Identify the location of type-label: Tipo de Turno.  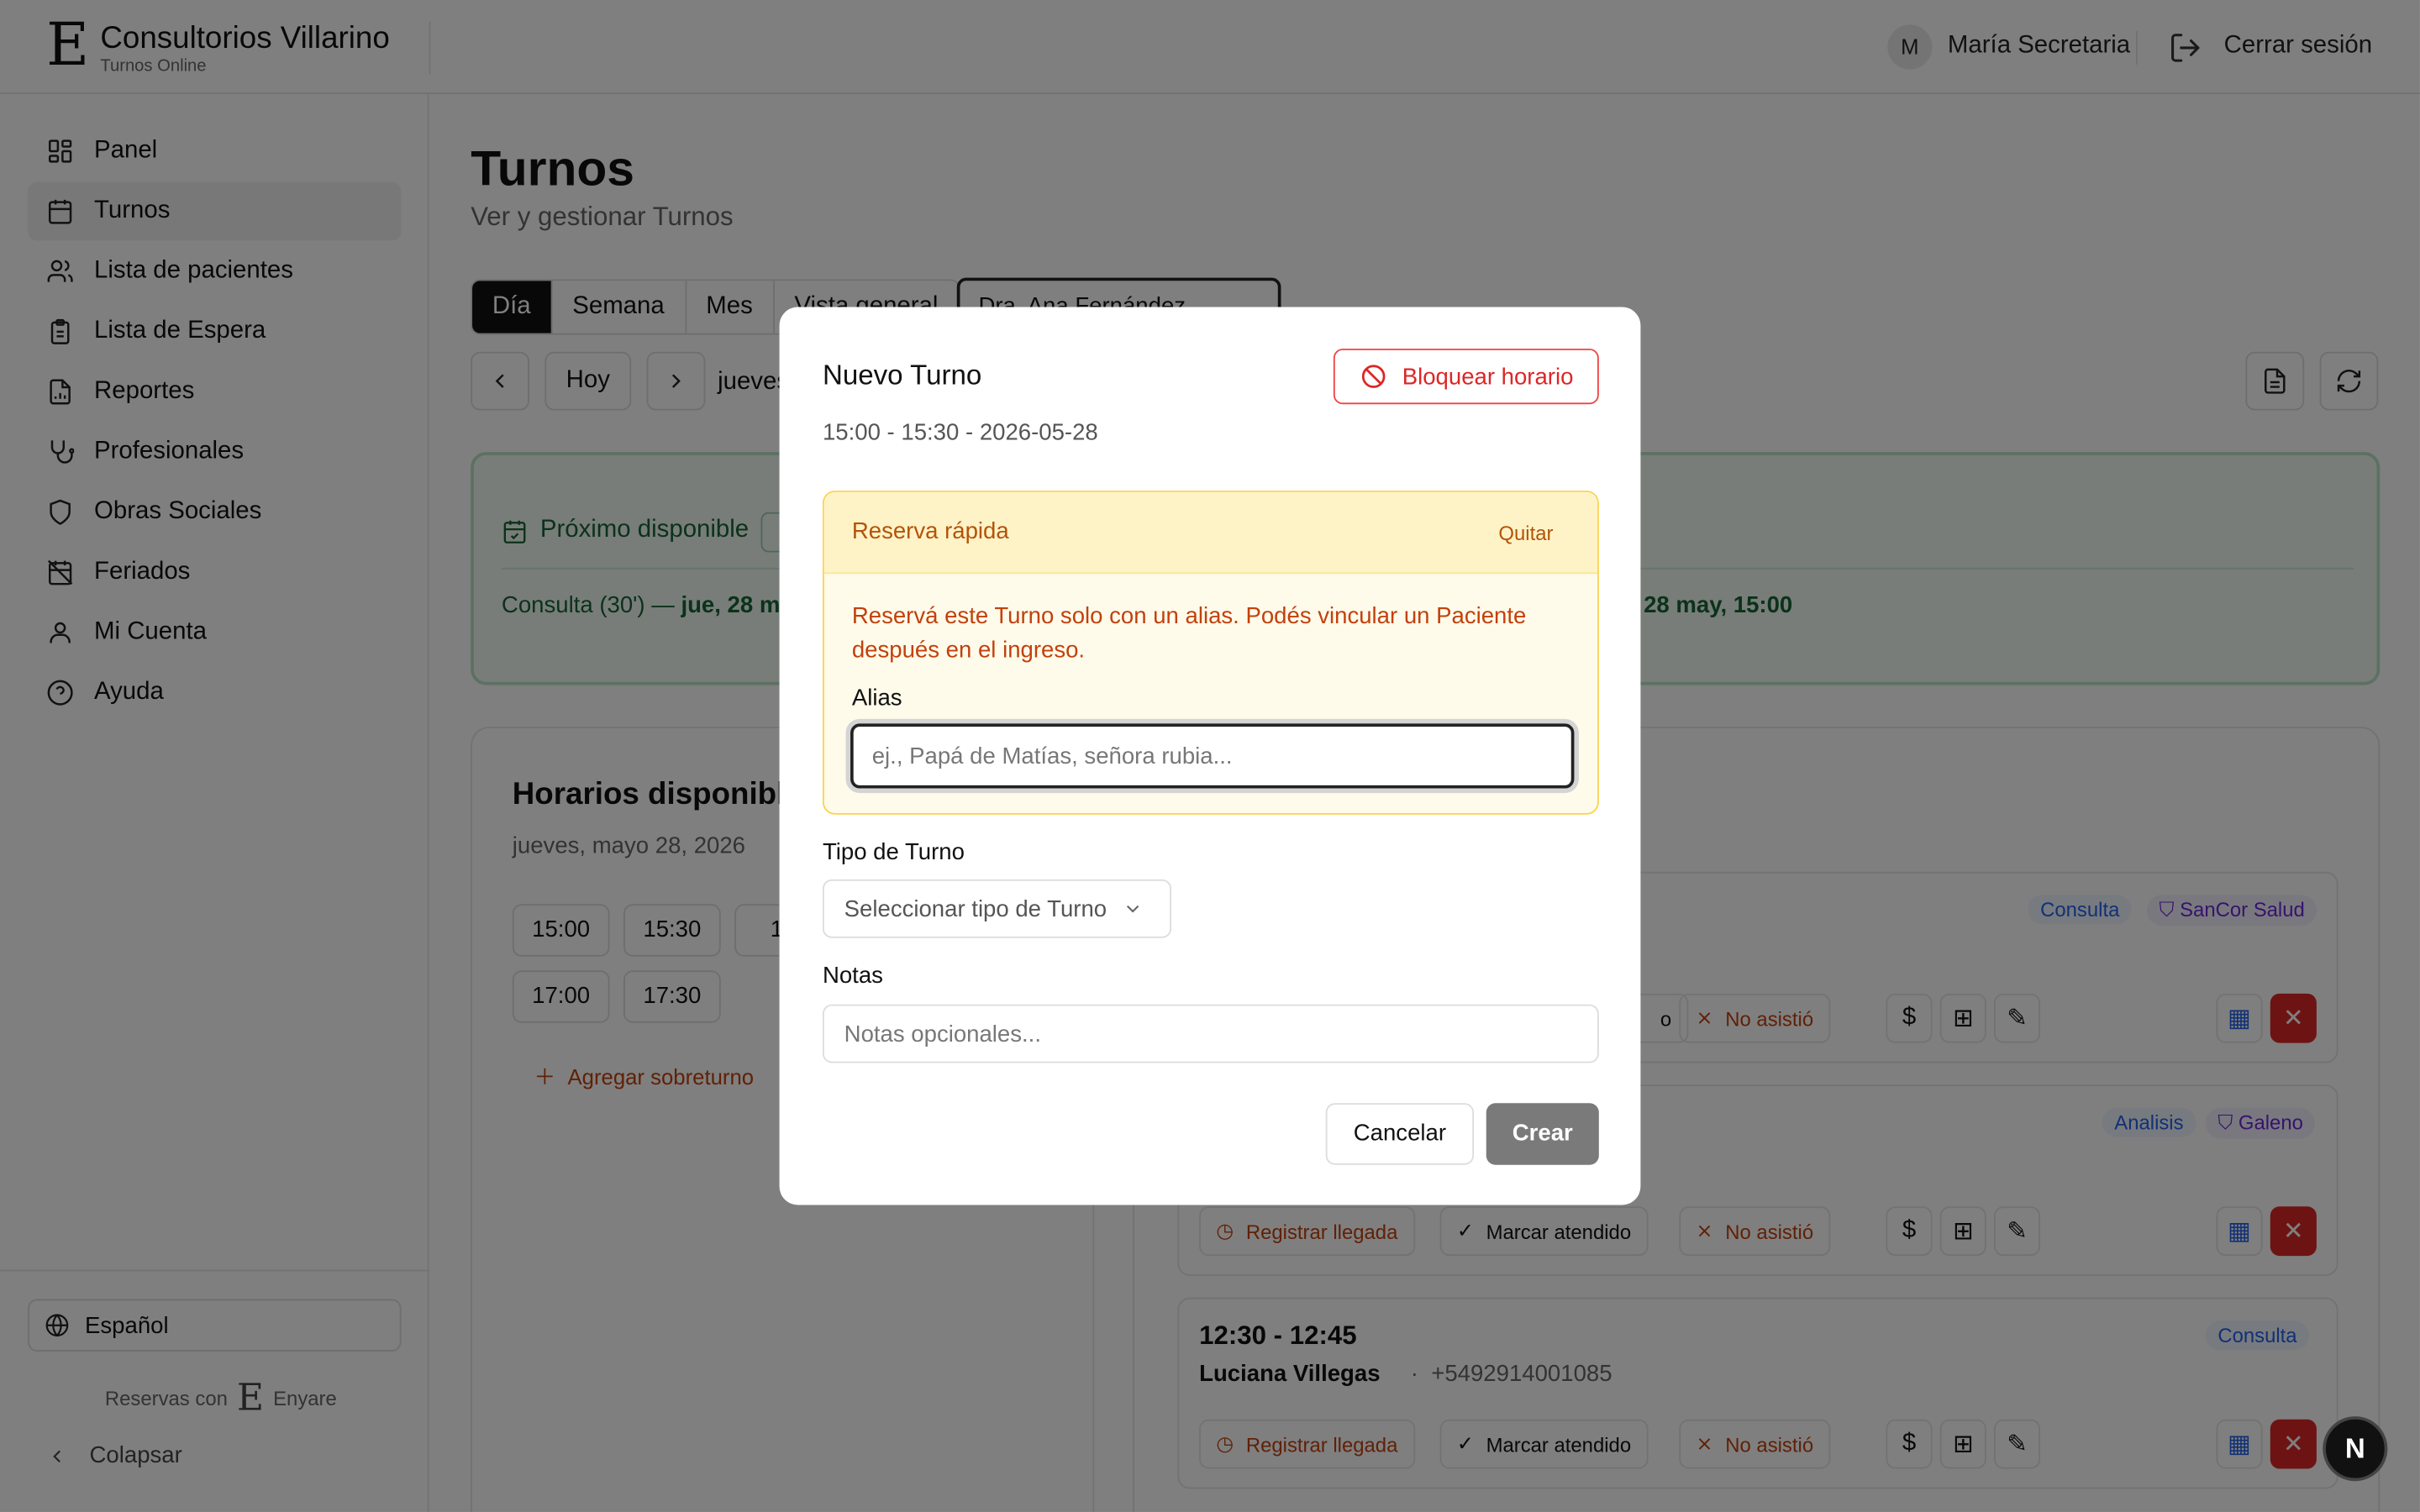
(894, 852).